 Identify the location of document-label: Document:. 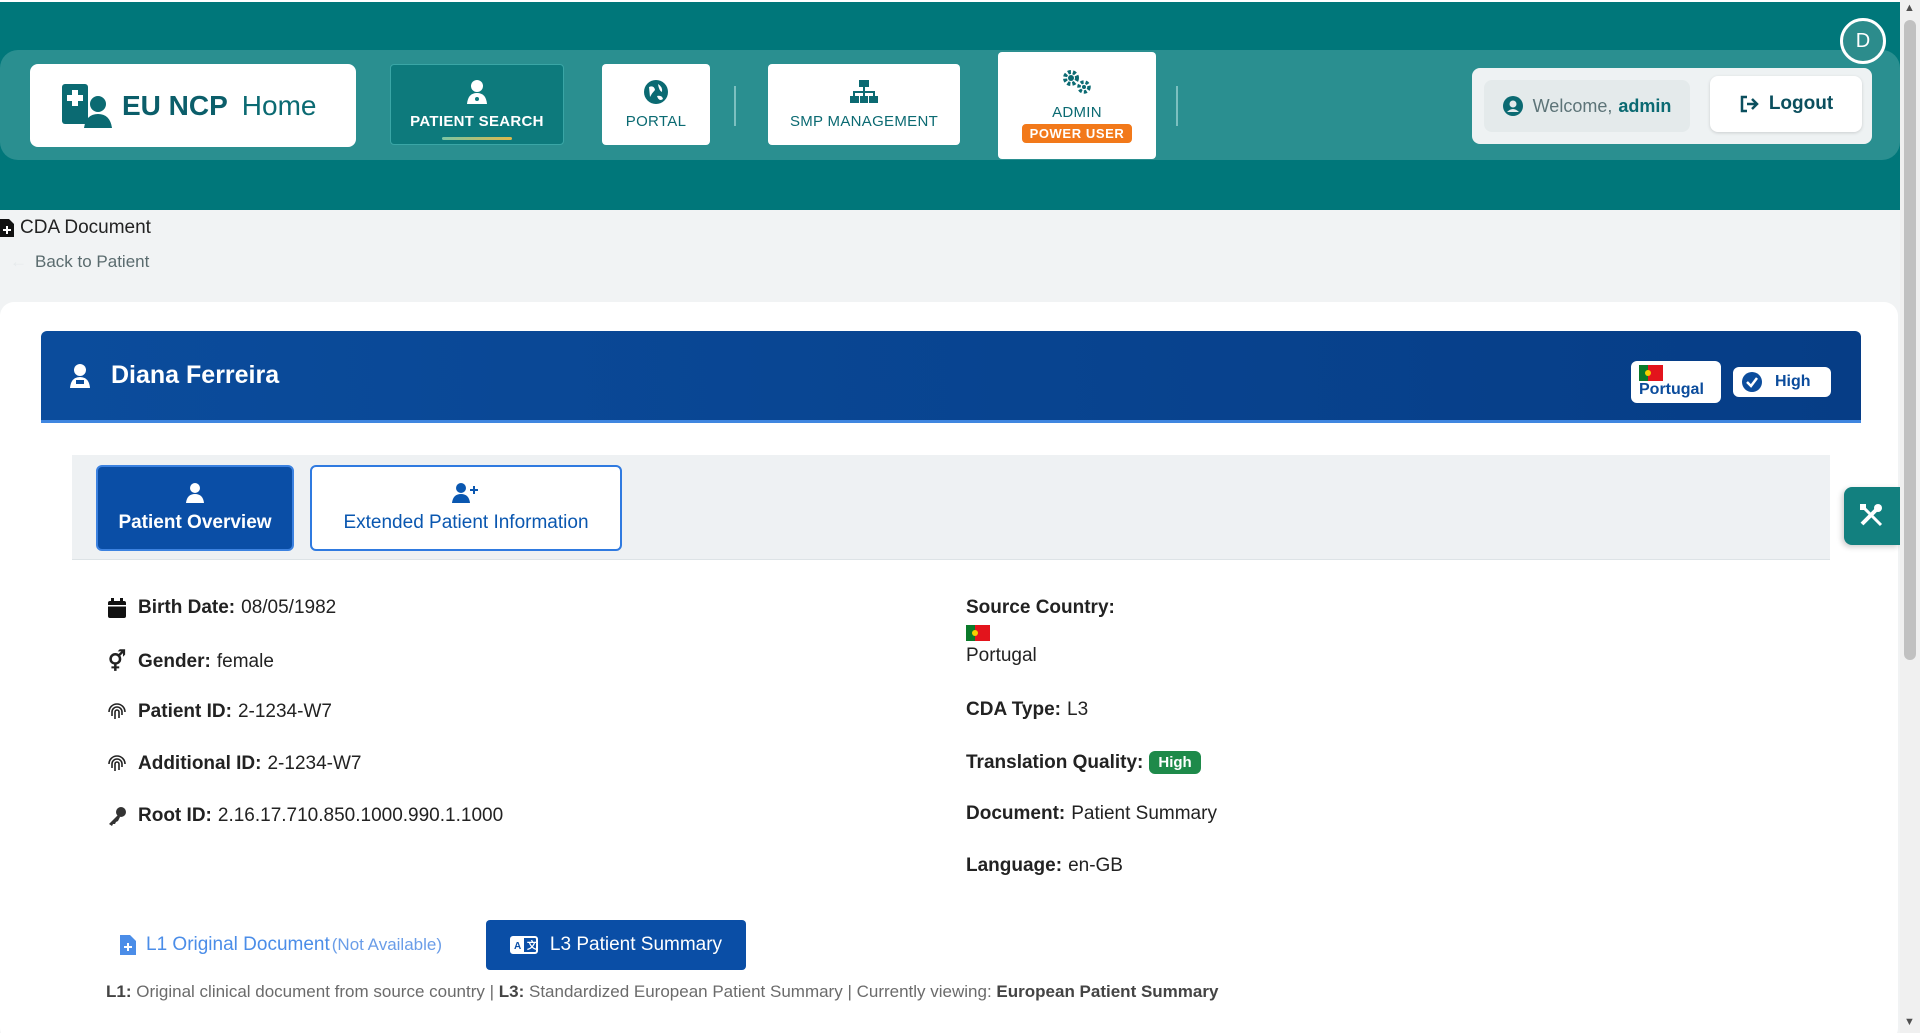
(1016, 813).